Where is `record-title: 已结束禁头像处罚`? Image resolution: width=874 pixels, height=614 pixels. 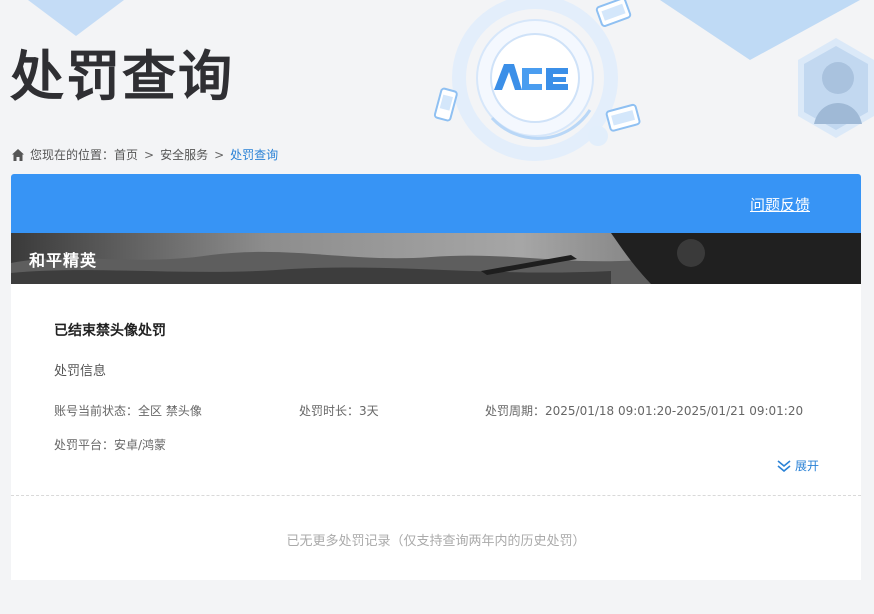
record-title: 已结束禁头像处罚 is located at coordinates (110, 331).